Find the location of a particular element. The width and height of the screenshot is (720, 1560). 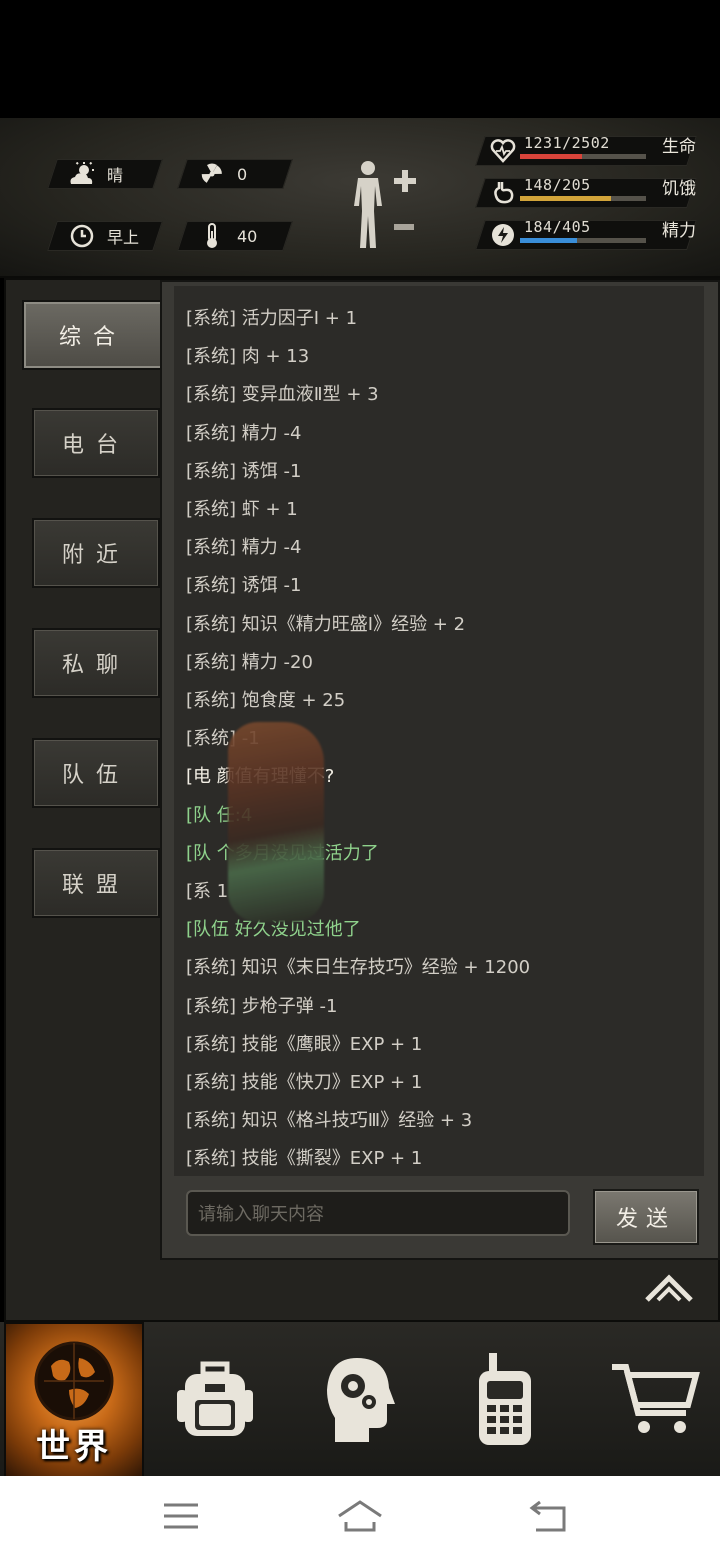

message-text: 变异血液Ⅱ型 + 3 is located at coordinates (310, 395).